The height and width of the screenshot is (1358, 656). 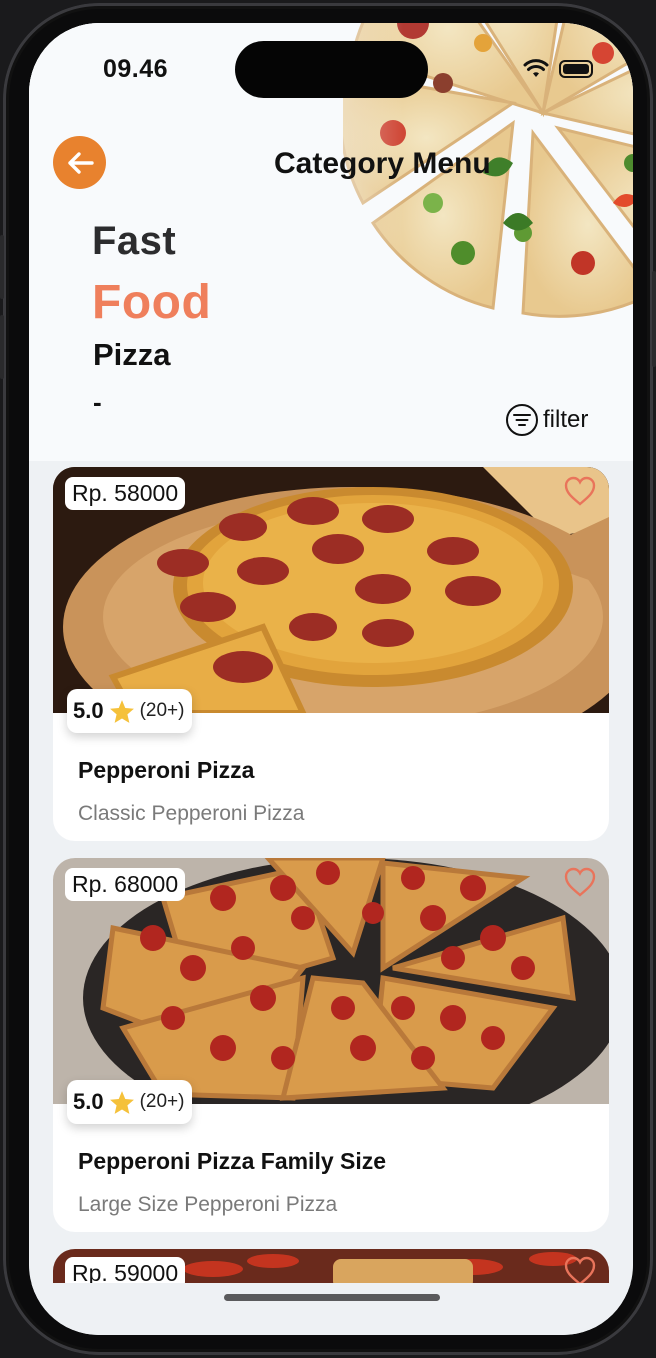 I want to click on back-button, so click(x=79, y=162).